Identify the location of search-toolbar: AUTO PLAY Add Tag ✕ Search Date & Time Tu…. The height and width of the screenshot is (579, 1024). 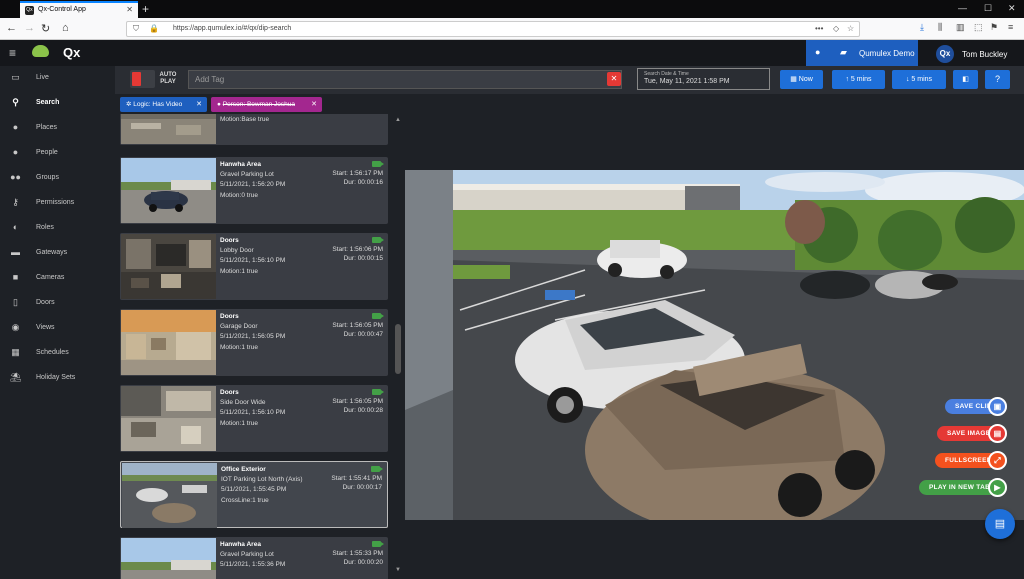
(569, 80).